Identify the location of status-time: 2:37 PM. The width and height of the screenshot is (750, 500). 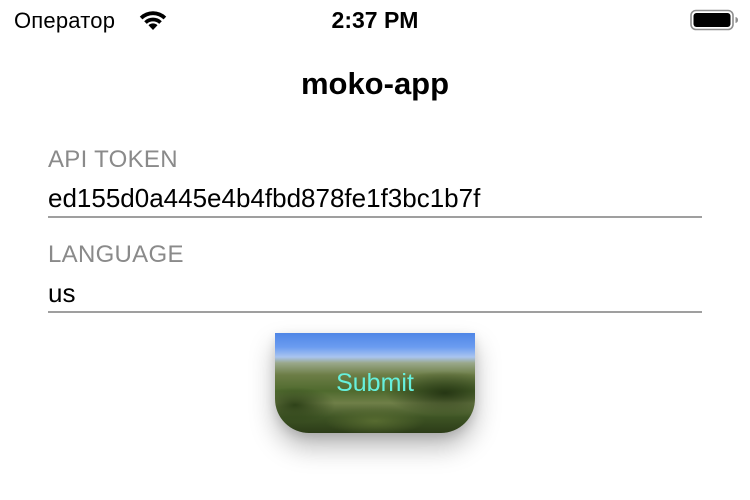
(375, 20).